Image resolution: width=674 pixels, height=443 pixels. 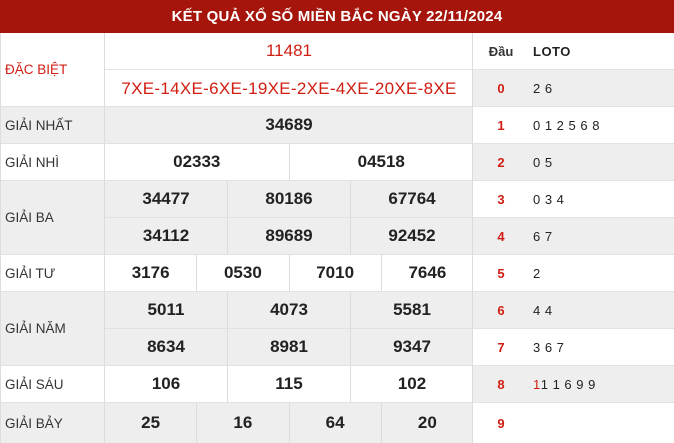 What do you see at coordinates (289, 88) in the screenshot?
I see `special-prize-codes: 7XE-14XE-6XE-19XE-2XE-4XE-20XE-8XE` at bounding box center [289, 88].